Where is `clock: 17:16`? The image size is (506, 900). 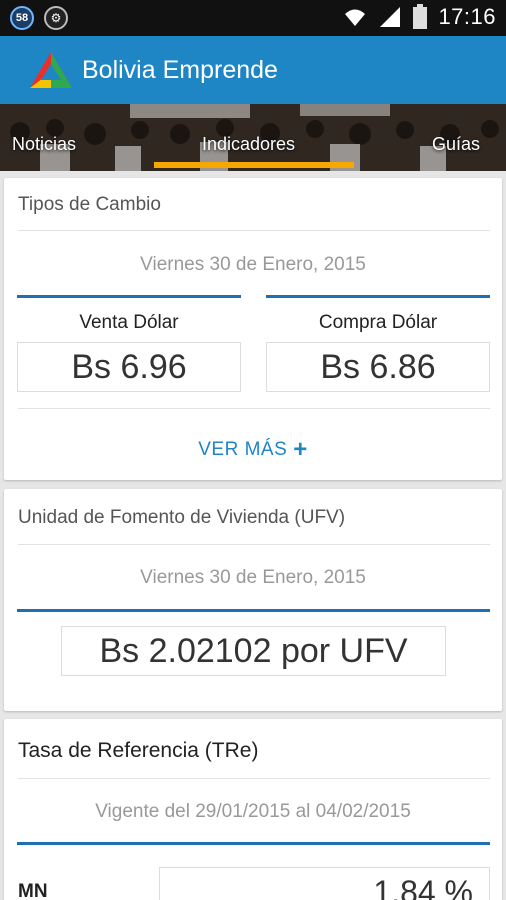
clock: 17:16 is located at coordinates (467, 16).